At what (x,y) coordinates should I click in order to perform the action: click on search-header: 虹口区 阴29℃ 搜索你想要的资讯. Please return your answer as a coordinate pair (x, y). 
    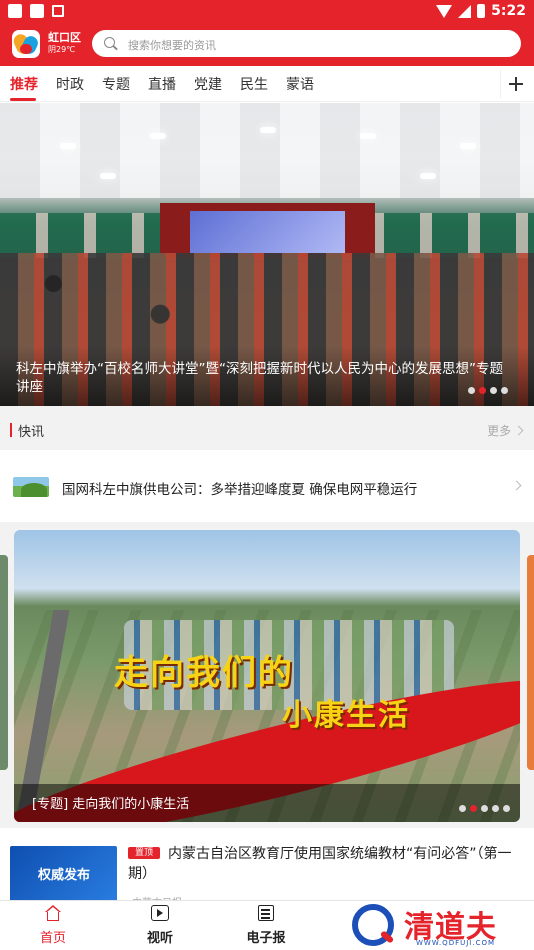
    Looking at the image, I should click on (267, 44).